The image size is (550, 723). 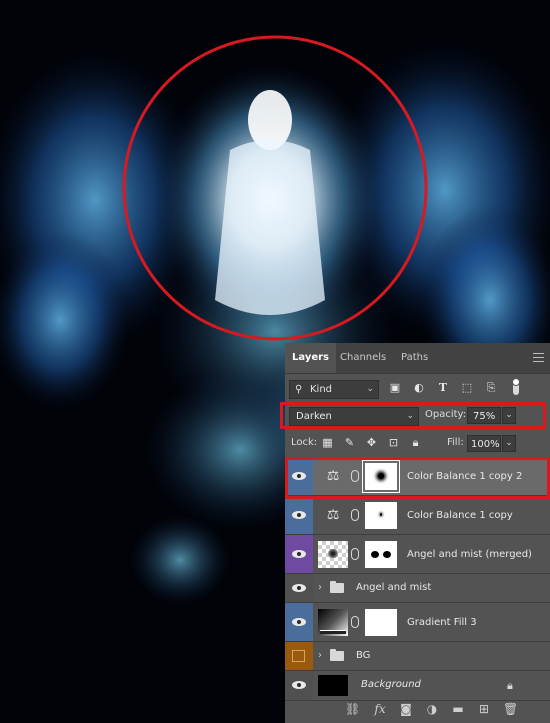 I want to click on lock-move-icon: ✥, so click(x=371, y=442).